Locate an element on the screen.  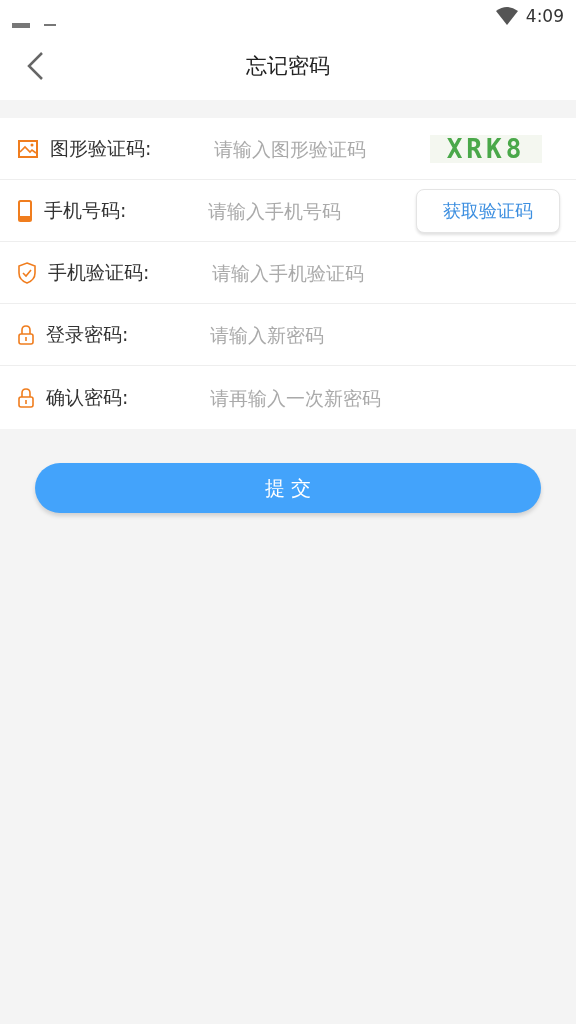
notification-icon is located at coordinates (21, 25).